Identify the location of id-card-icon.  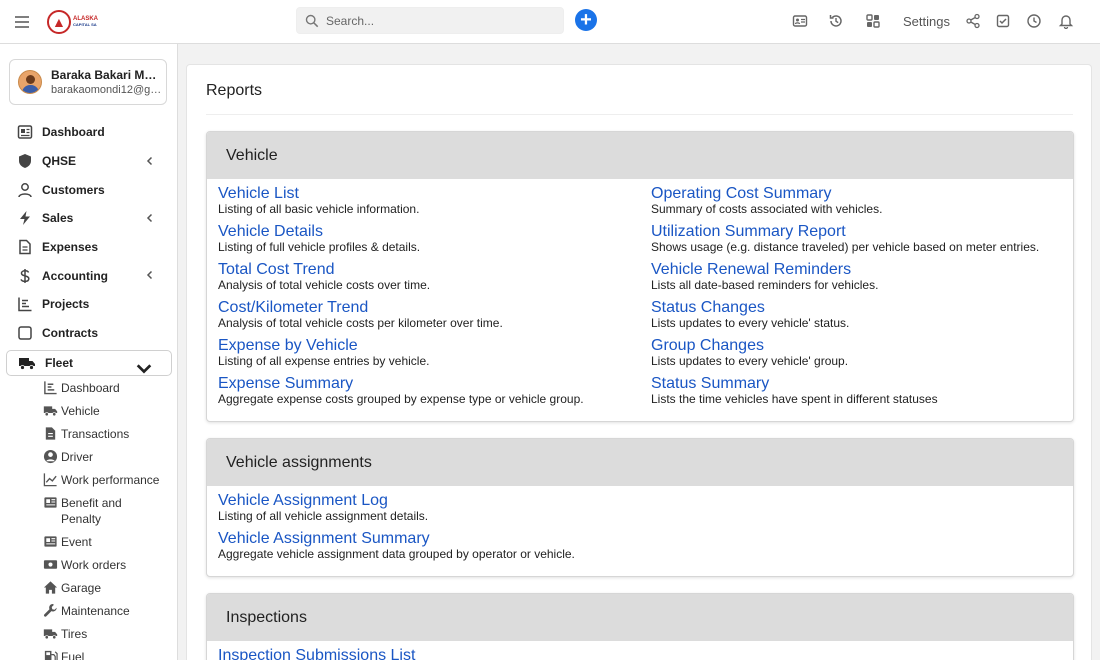
(800, 21).